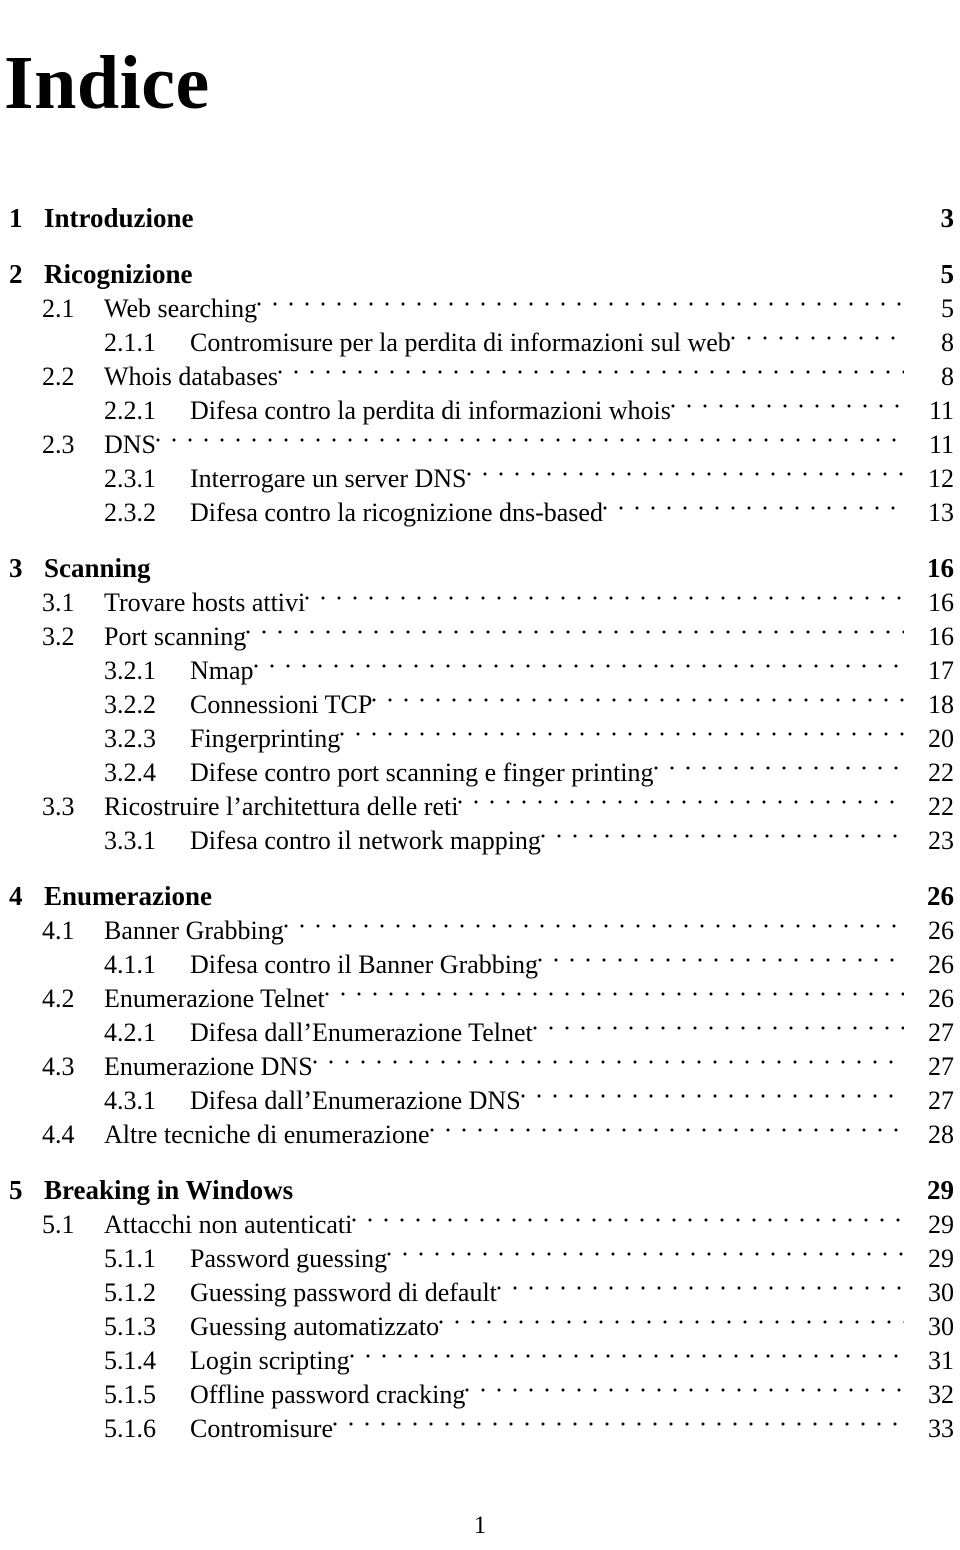  Describe the element at coordinates (191, 376) in the screenshot. I see `toc-entry-label: Whois databases` at that location.